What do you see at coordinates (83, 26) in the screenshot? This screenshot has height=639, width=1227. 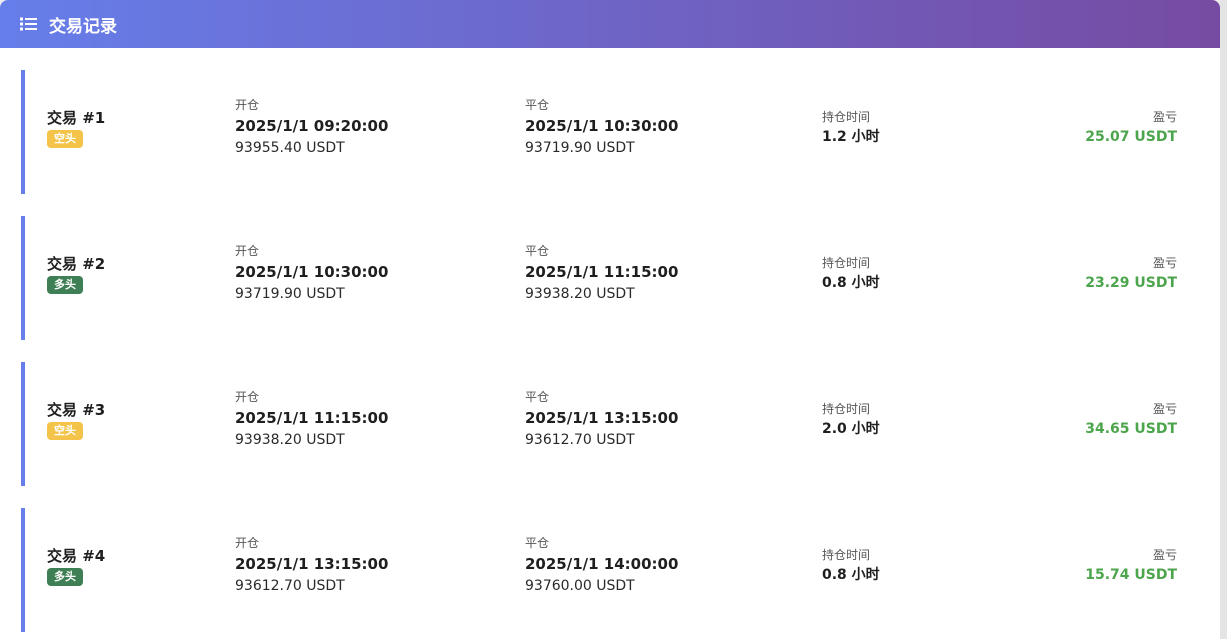 I see `panel-title: 交易记录` at bounding box center [83, 26].